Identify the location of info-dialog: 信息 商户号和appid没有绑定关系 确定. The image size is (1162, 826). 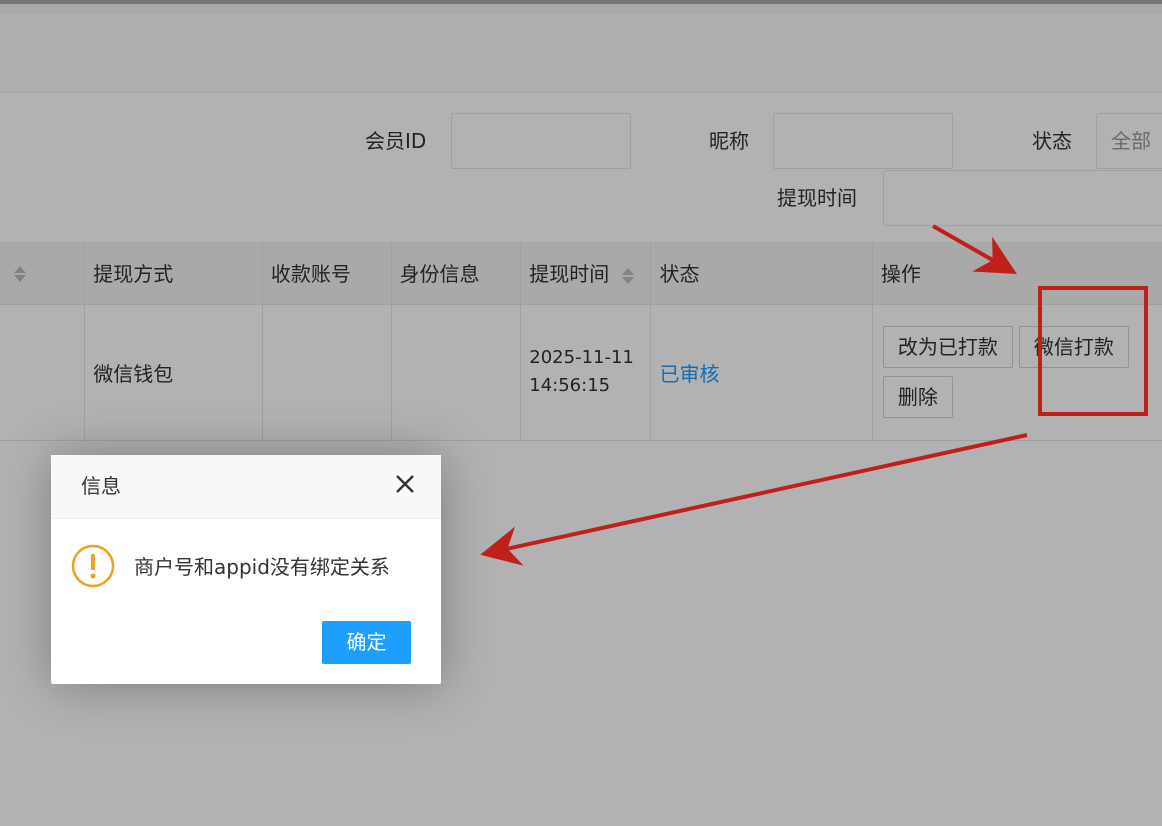
(246, 569).